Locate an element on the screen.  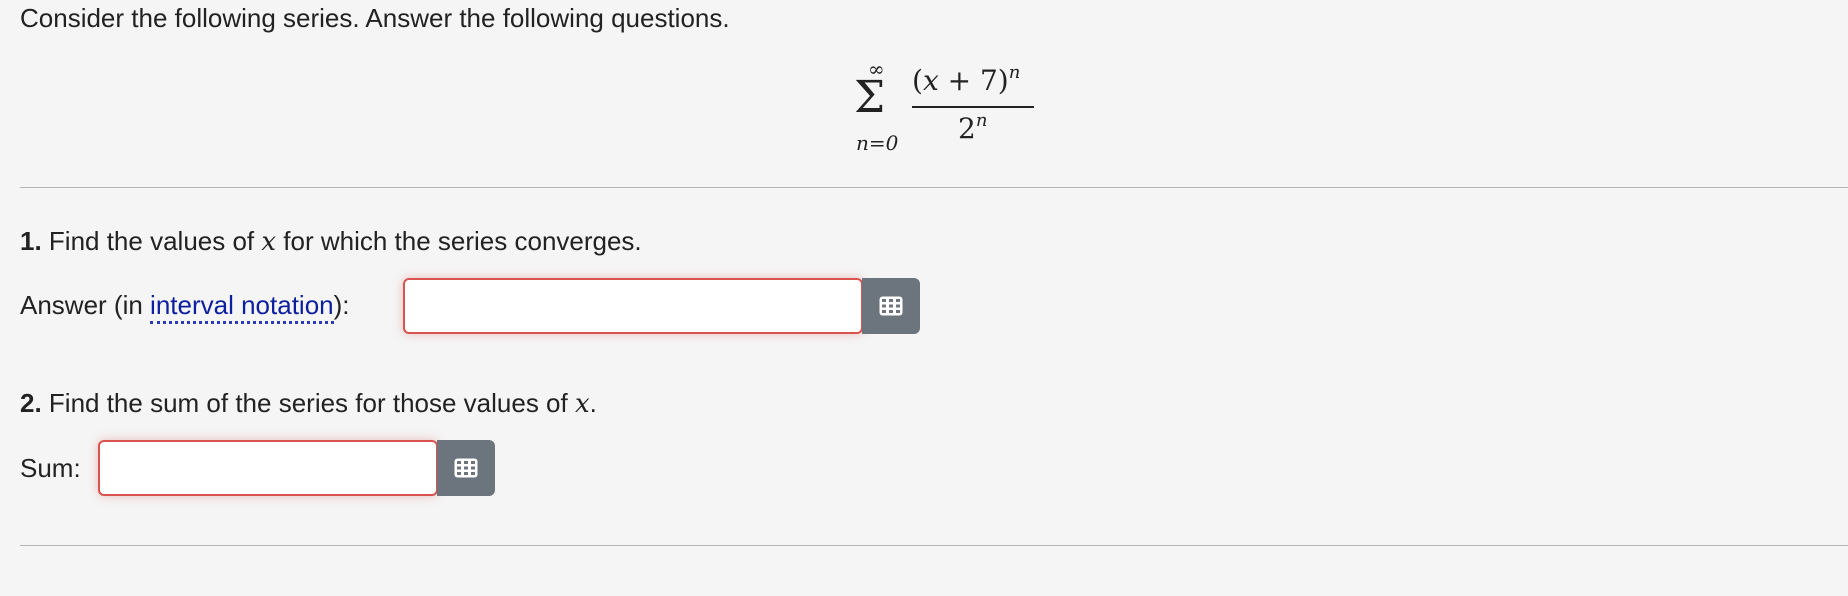
series-denominator: 2n is located at coordinates (973, 127).